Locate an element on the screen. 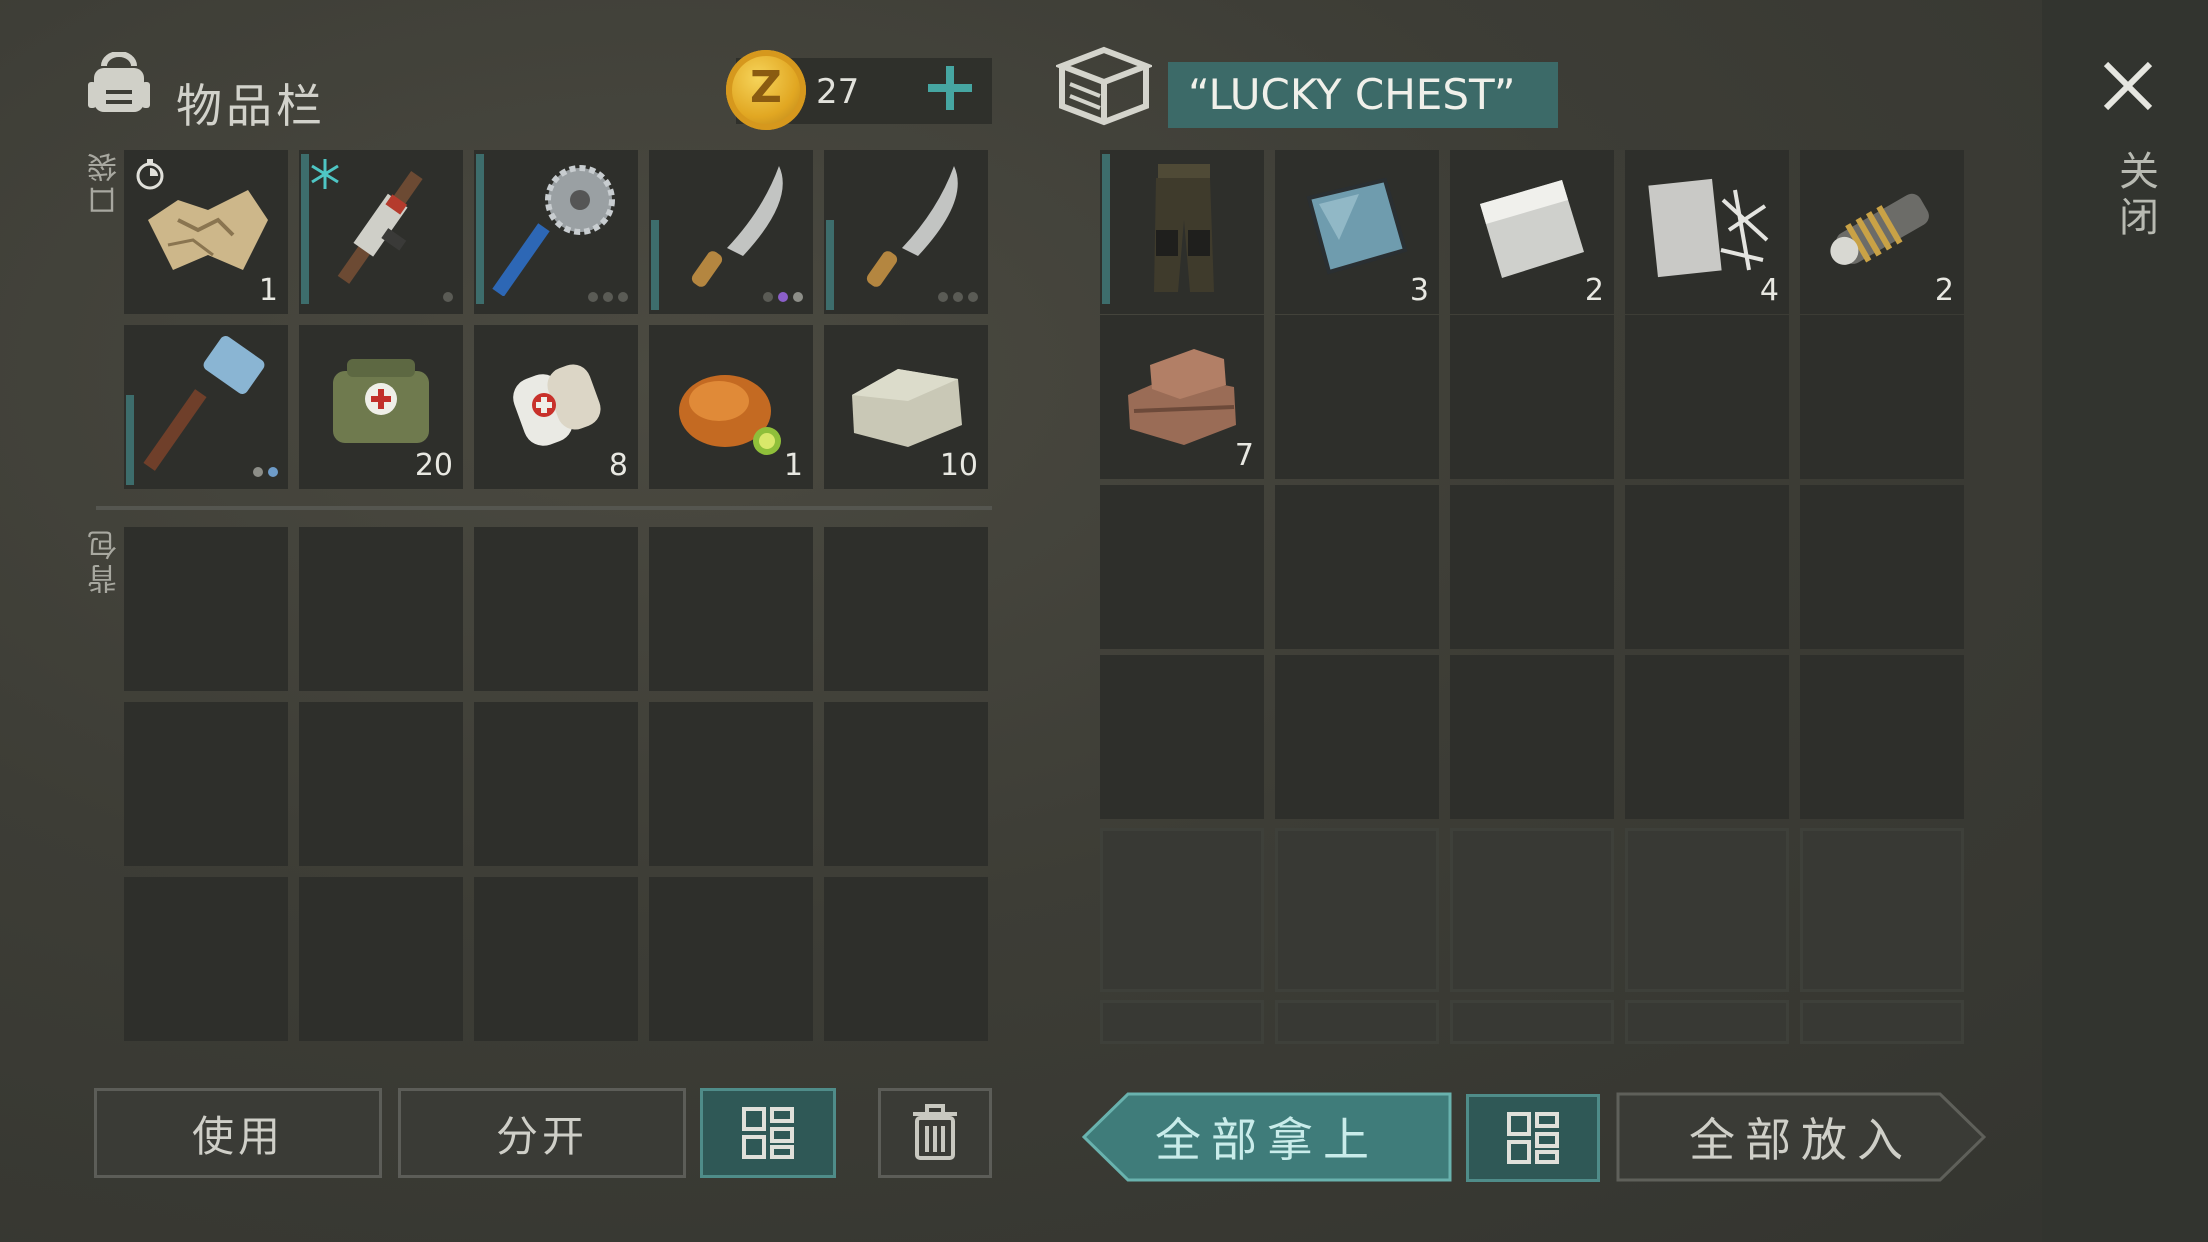 This screenshot has height=1242, width=2208. close-icon is located at coordinates (2128, 86).